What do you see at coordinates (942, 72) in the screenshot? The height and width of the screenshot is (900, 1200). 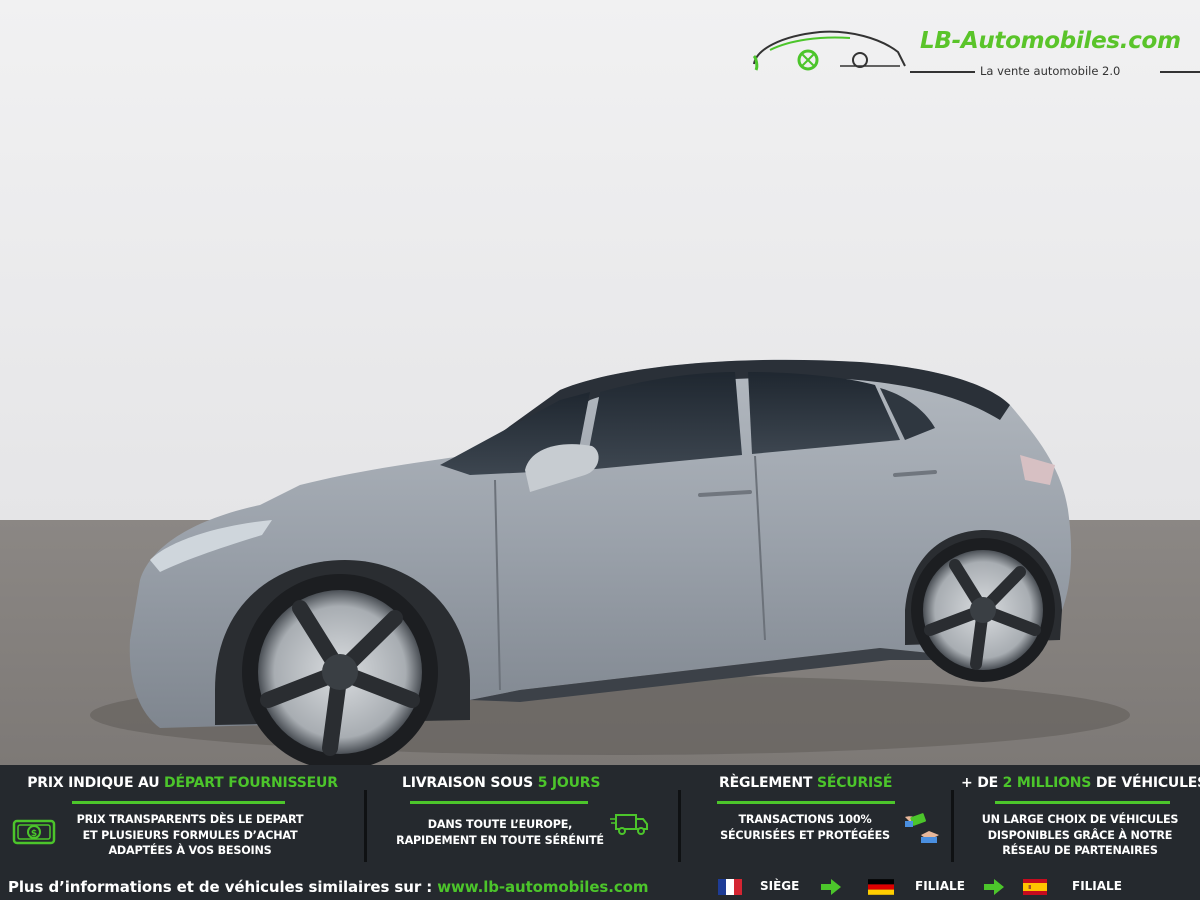 I see `logo-divider-left` at bounding box center [942, 72].